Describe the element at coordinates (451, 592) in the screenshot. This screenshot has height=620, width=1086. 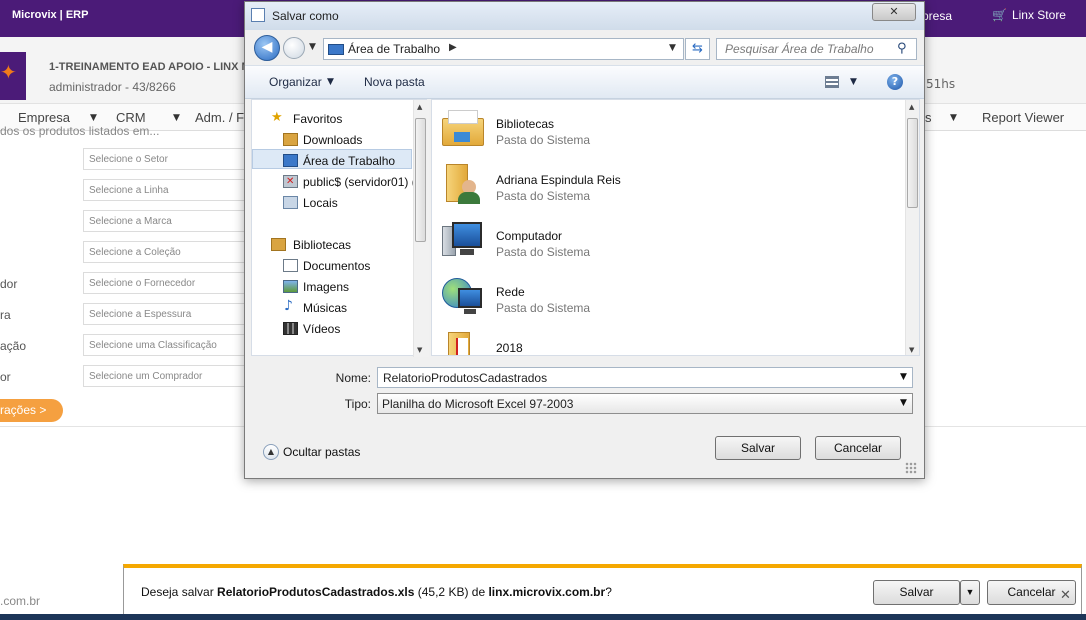
I see `download-size: (45,2 KB) de` at that location.